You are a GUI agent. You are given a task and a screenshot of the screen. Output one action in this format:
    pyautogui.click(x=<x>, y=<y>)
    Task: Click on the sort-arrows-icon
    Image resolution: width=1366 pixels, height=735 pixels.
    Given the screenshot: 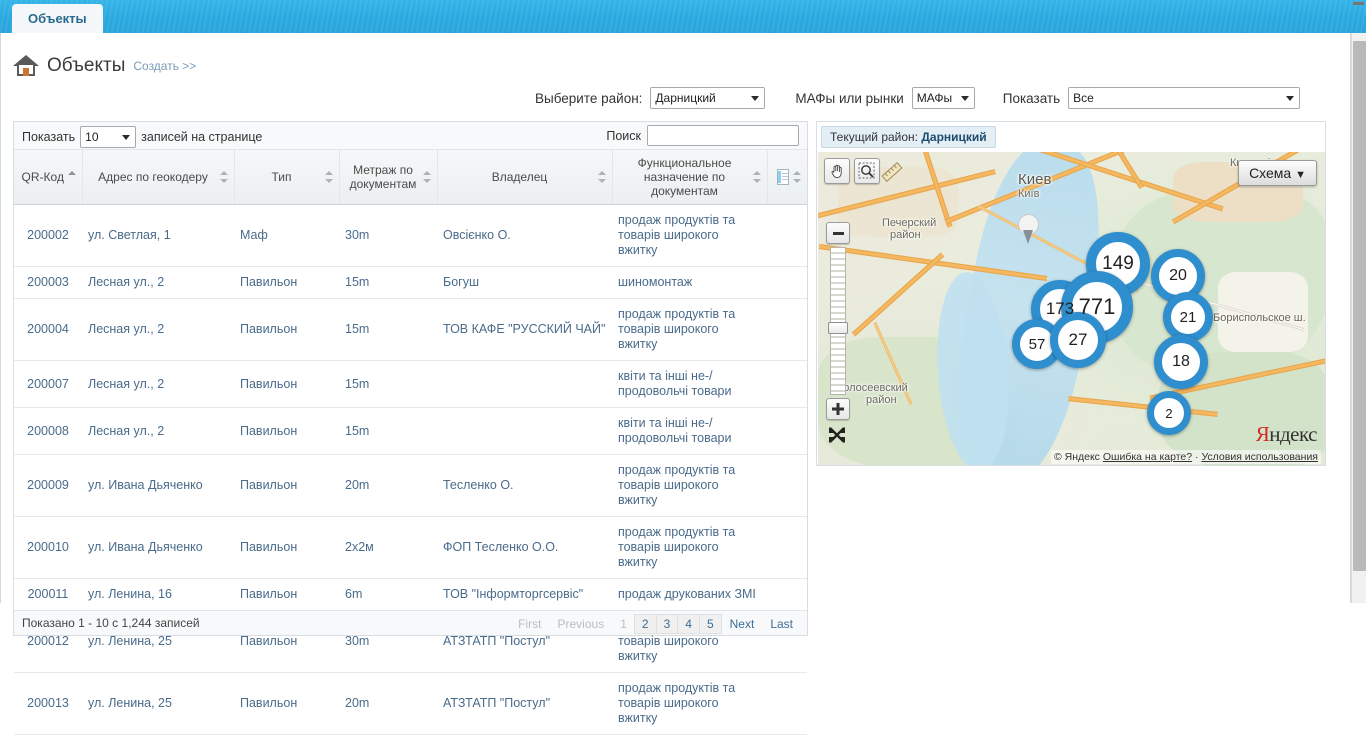 What is the action you would take?
    pyautogui.click(x=797, y=177)
    